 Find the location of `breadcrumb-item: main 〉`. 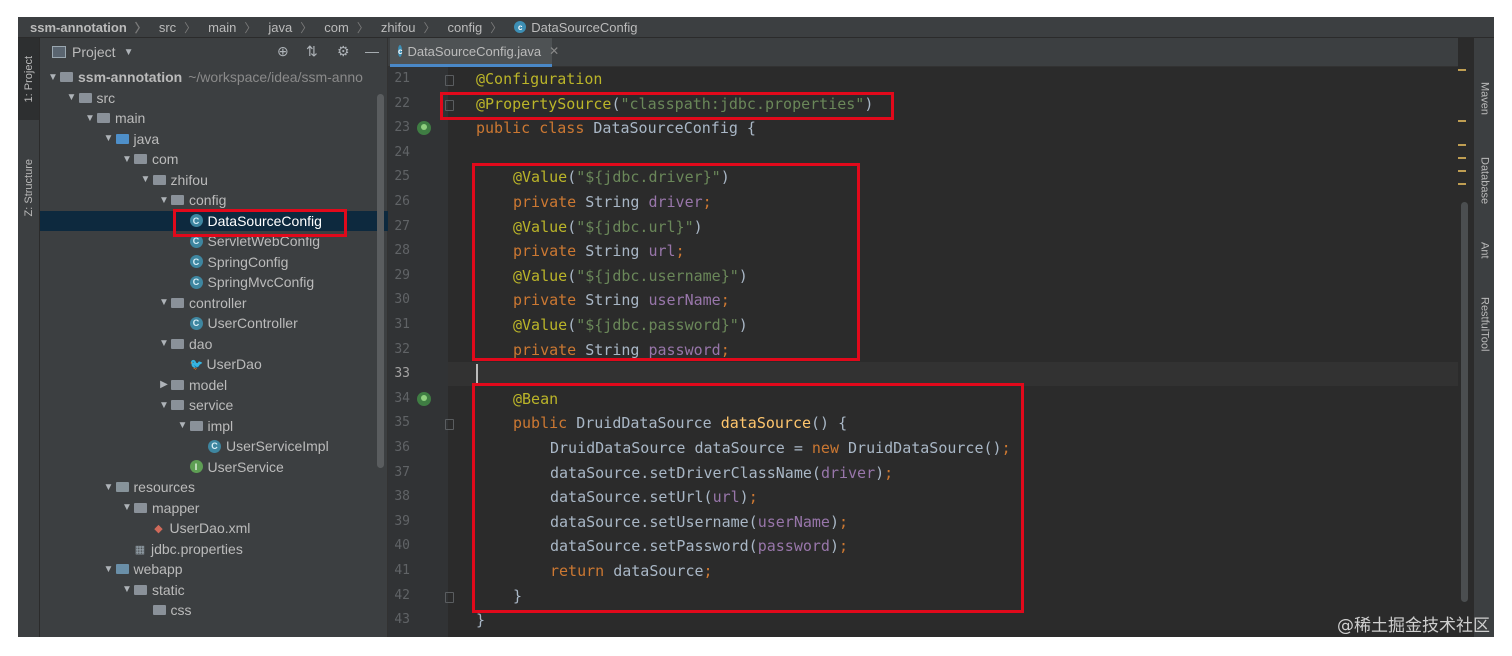

breadcrumb-item: main 〉 is located at coordinates (226, 27).